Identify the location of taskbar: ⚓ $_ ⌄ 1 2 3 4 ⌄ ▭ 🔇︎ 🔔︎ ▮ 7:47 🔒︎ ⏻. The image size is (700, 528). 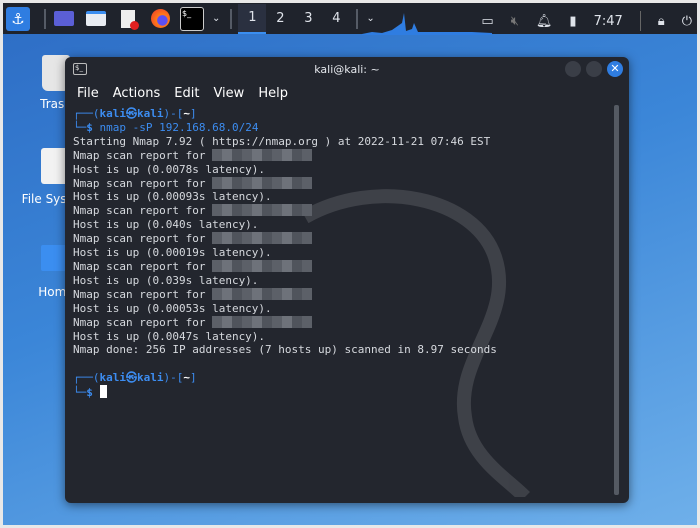
(350, 18).